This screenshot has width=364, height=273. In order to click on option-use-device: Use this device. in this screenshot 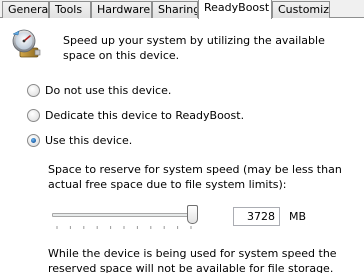, I will do `click(79, 140)`.